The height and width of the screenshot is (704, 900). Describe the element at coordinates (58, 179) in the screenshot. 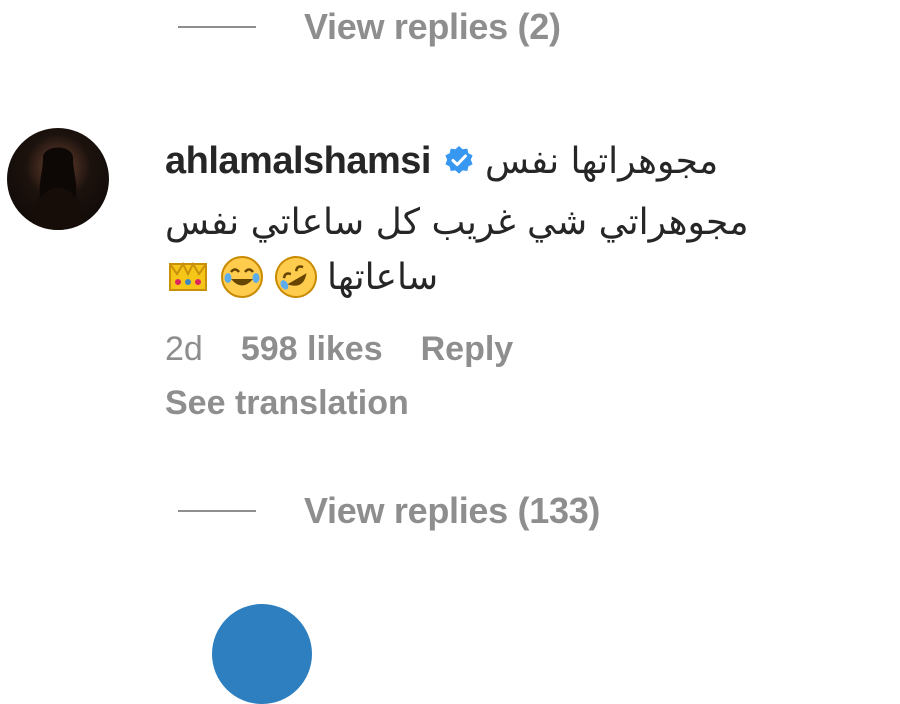

I see `avatar` at that location.